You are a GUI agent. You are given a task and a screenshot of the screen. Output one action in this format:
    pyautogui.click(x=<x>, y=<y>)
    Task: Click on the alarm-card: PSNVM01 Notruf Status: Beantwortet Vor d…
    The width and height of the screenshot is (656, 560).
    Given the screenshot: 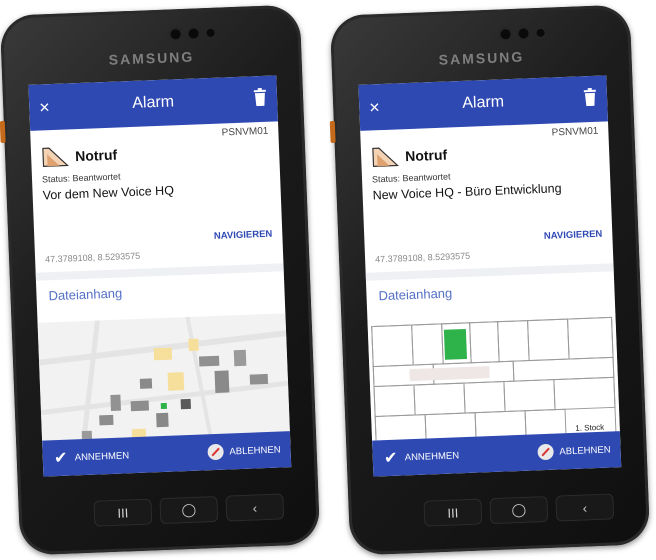 What is the action you would take?
    pyautogui.click(x=157, y=201)
    